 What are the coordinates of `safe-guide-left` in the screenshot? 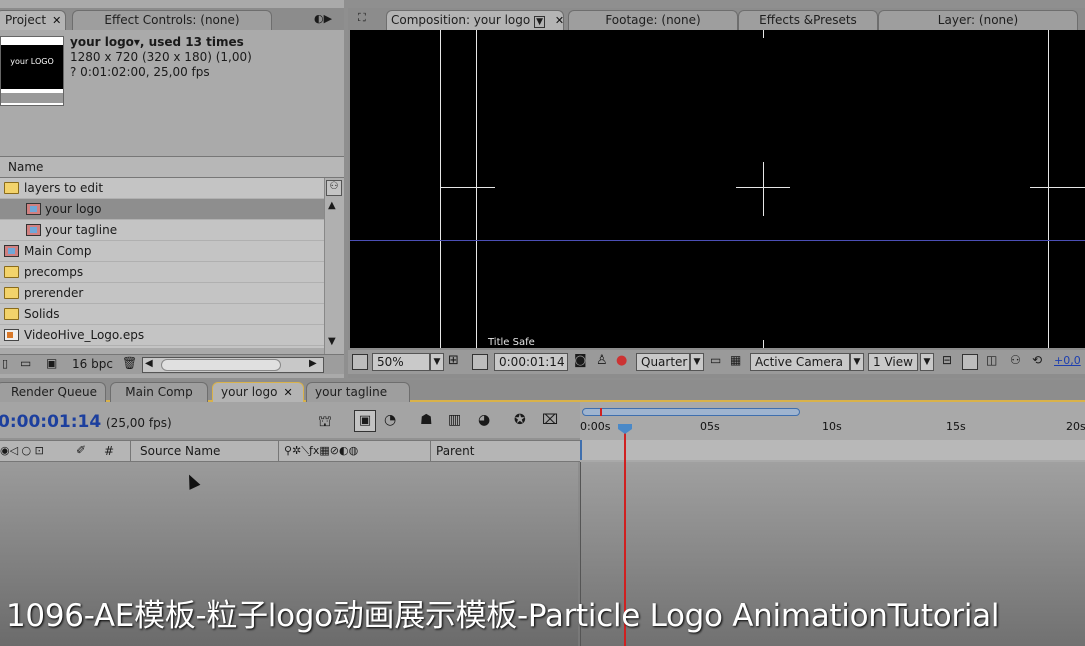 It's located at (440, 189).